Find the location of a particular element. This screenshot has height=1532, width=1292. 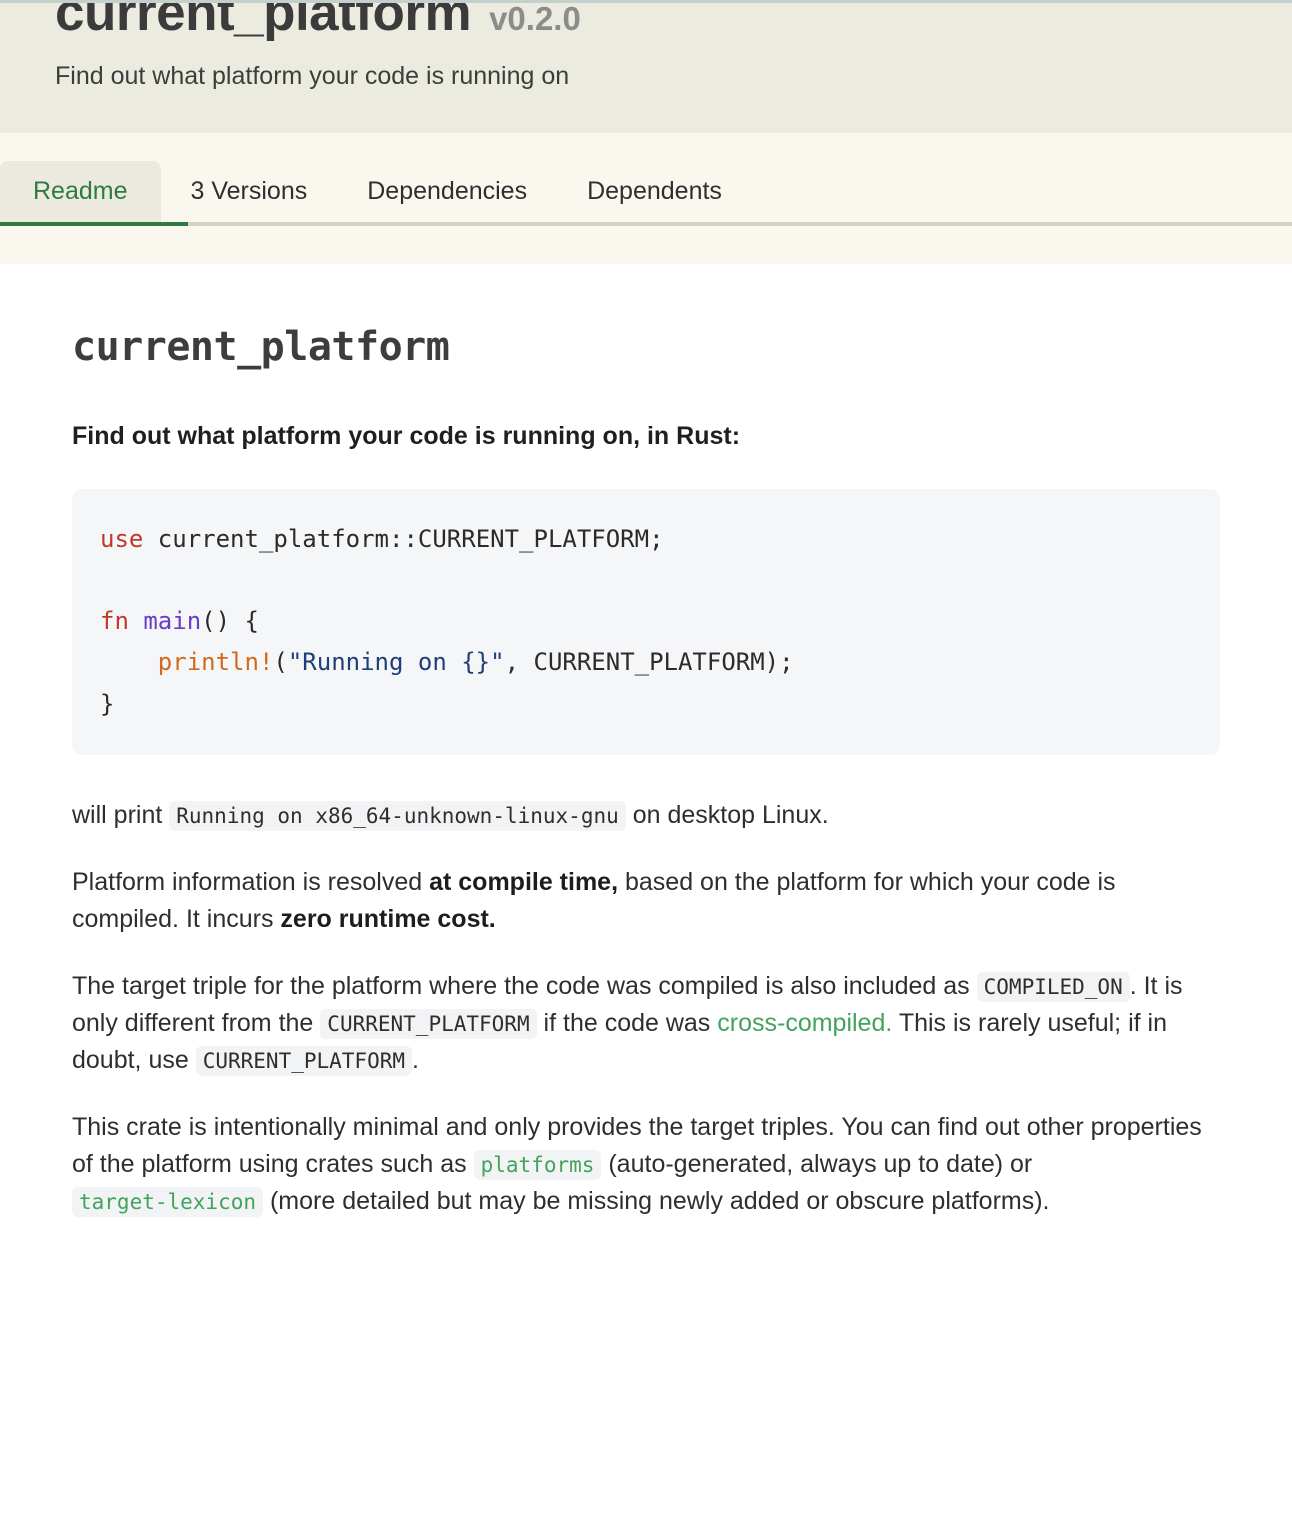

crate-version: v0.2.0 is located at coordinates (535, 20).